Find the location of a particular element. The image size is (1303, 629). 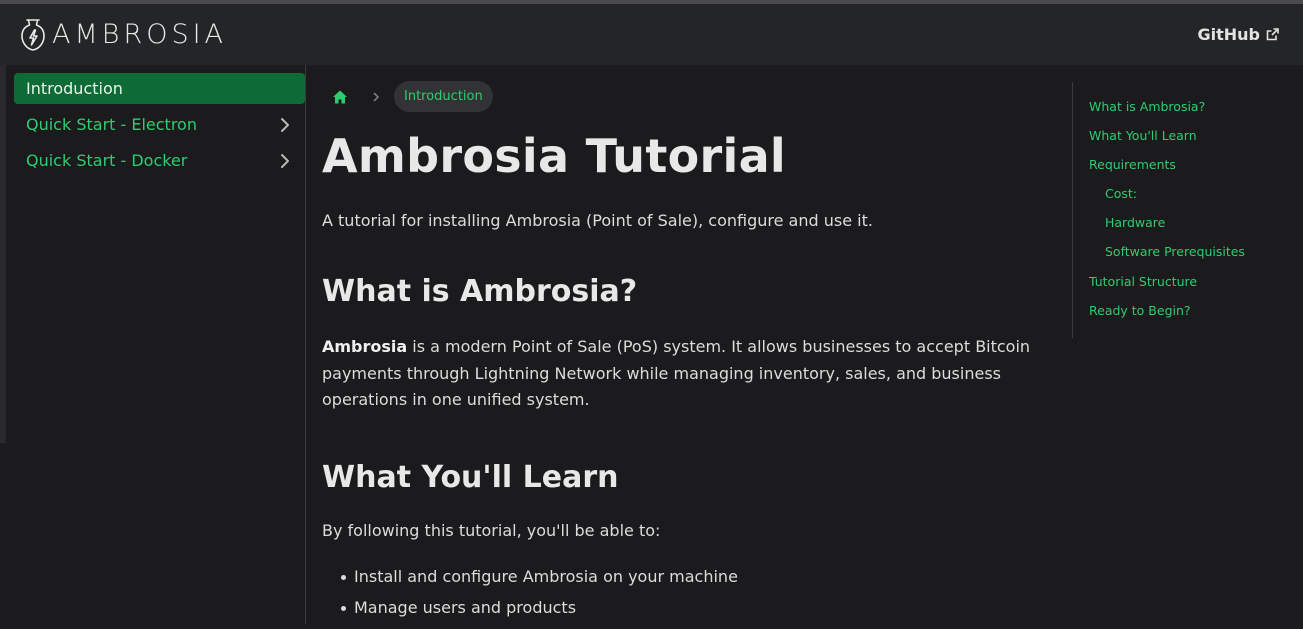

navbar: AMBROSIA GitHub is located at coordinates (651, 34).